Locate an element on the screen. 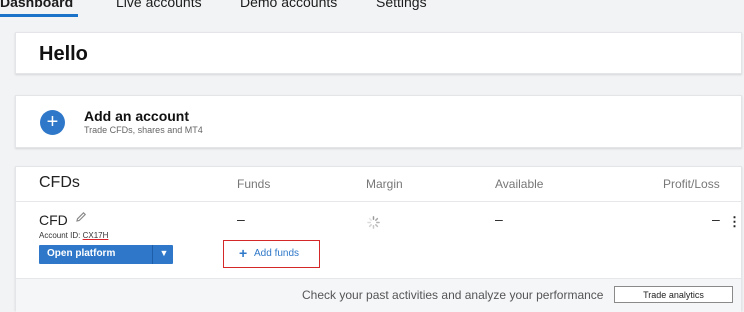  open-platform-label: Open platform is located at coordinates (81, 253).